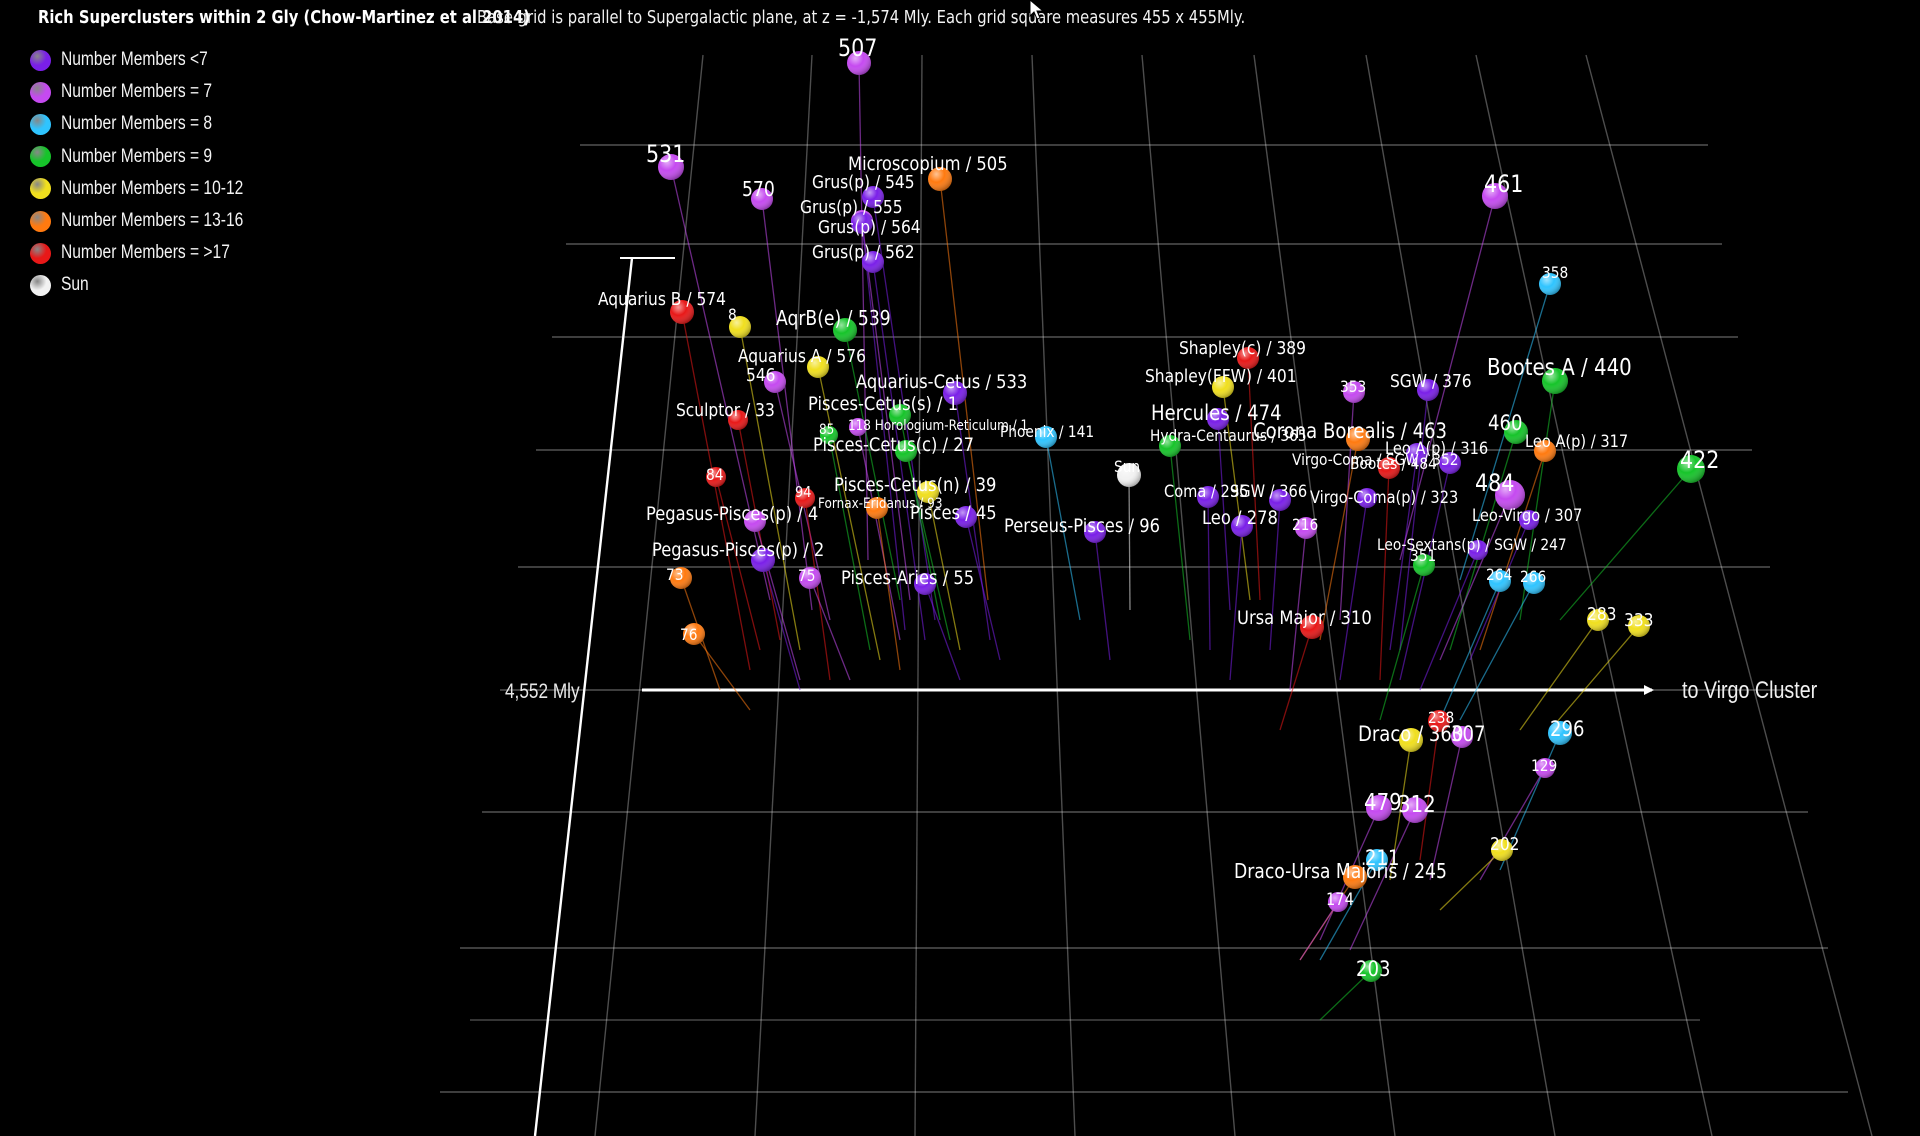  I want to click on legend-item-sun: Sun, so click(156, 285).